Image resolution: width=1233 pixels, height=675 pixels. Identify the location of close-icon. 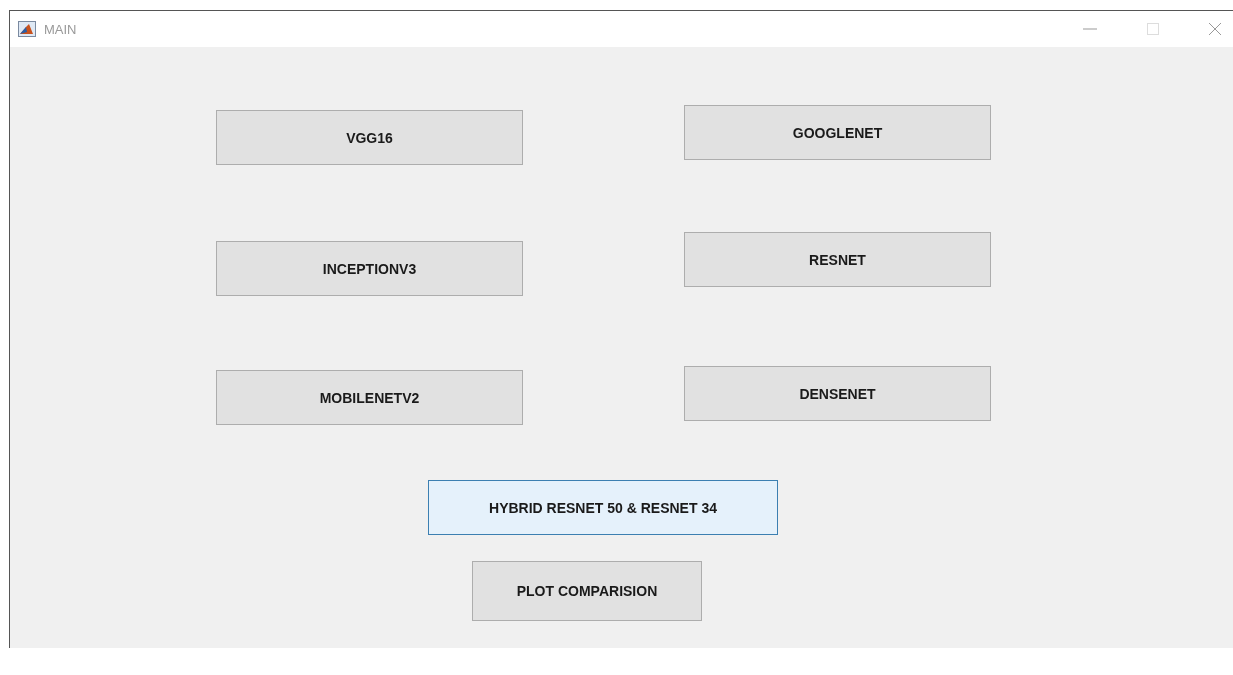
(1215, 29).